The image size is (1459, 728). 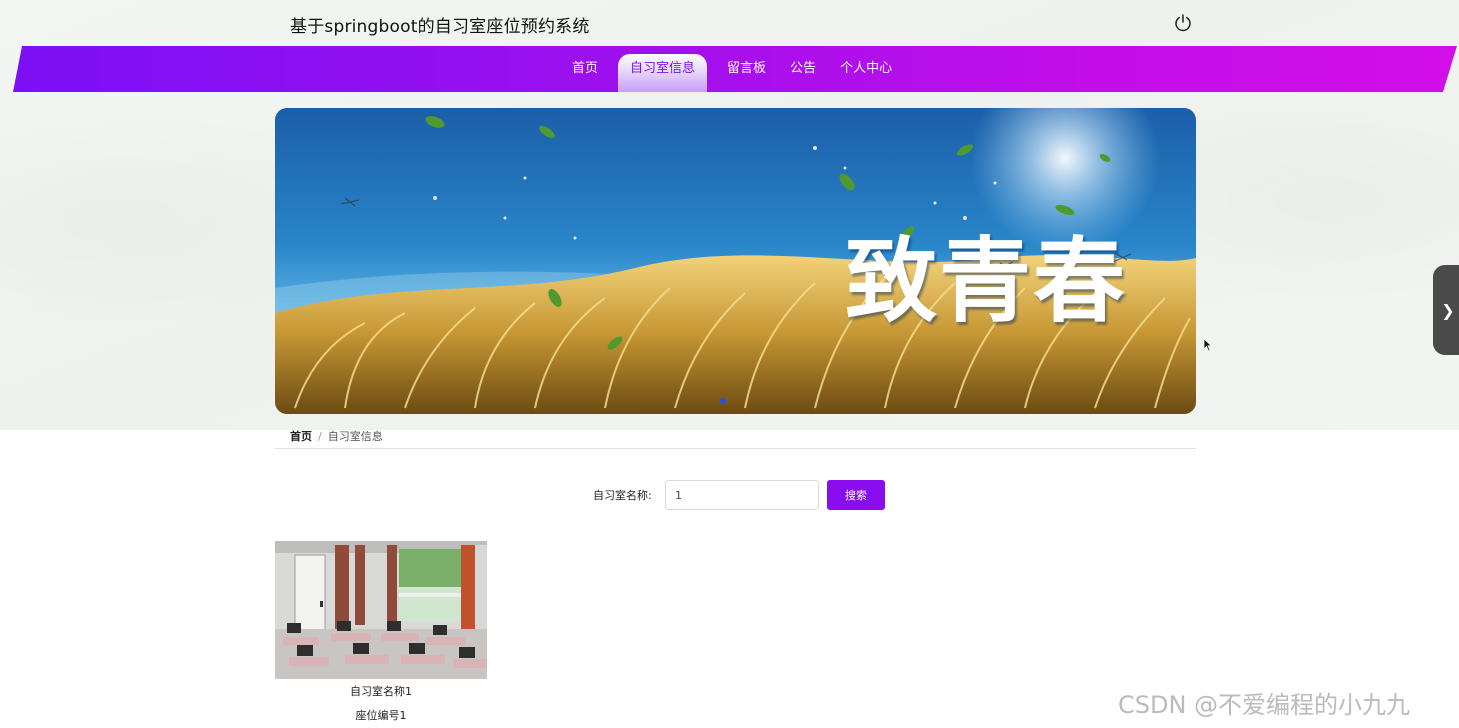 I want to click on room-photo, so click(x=381, y=610).